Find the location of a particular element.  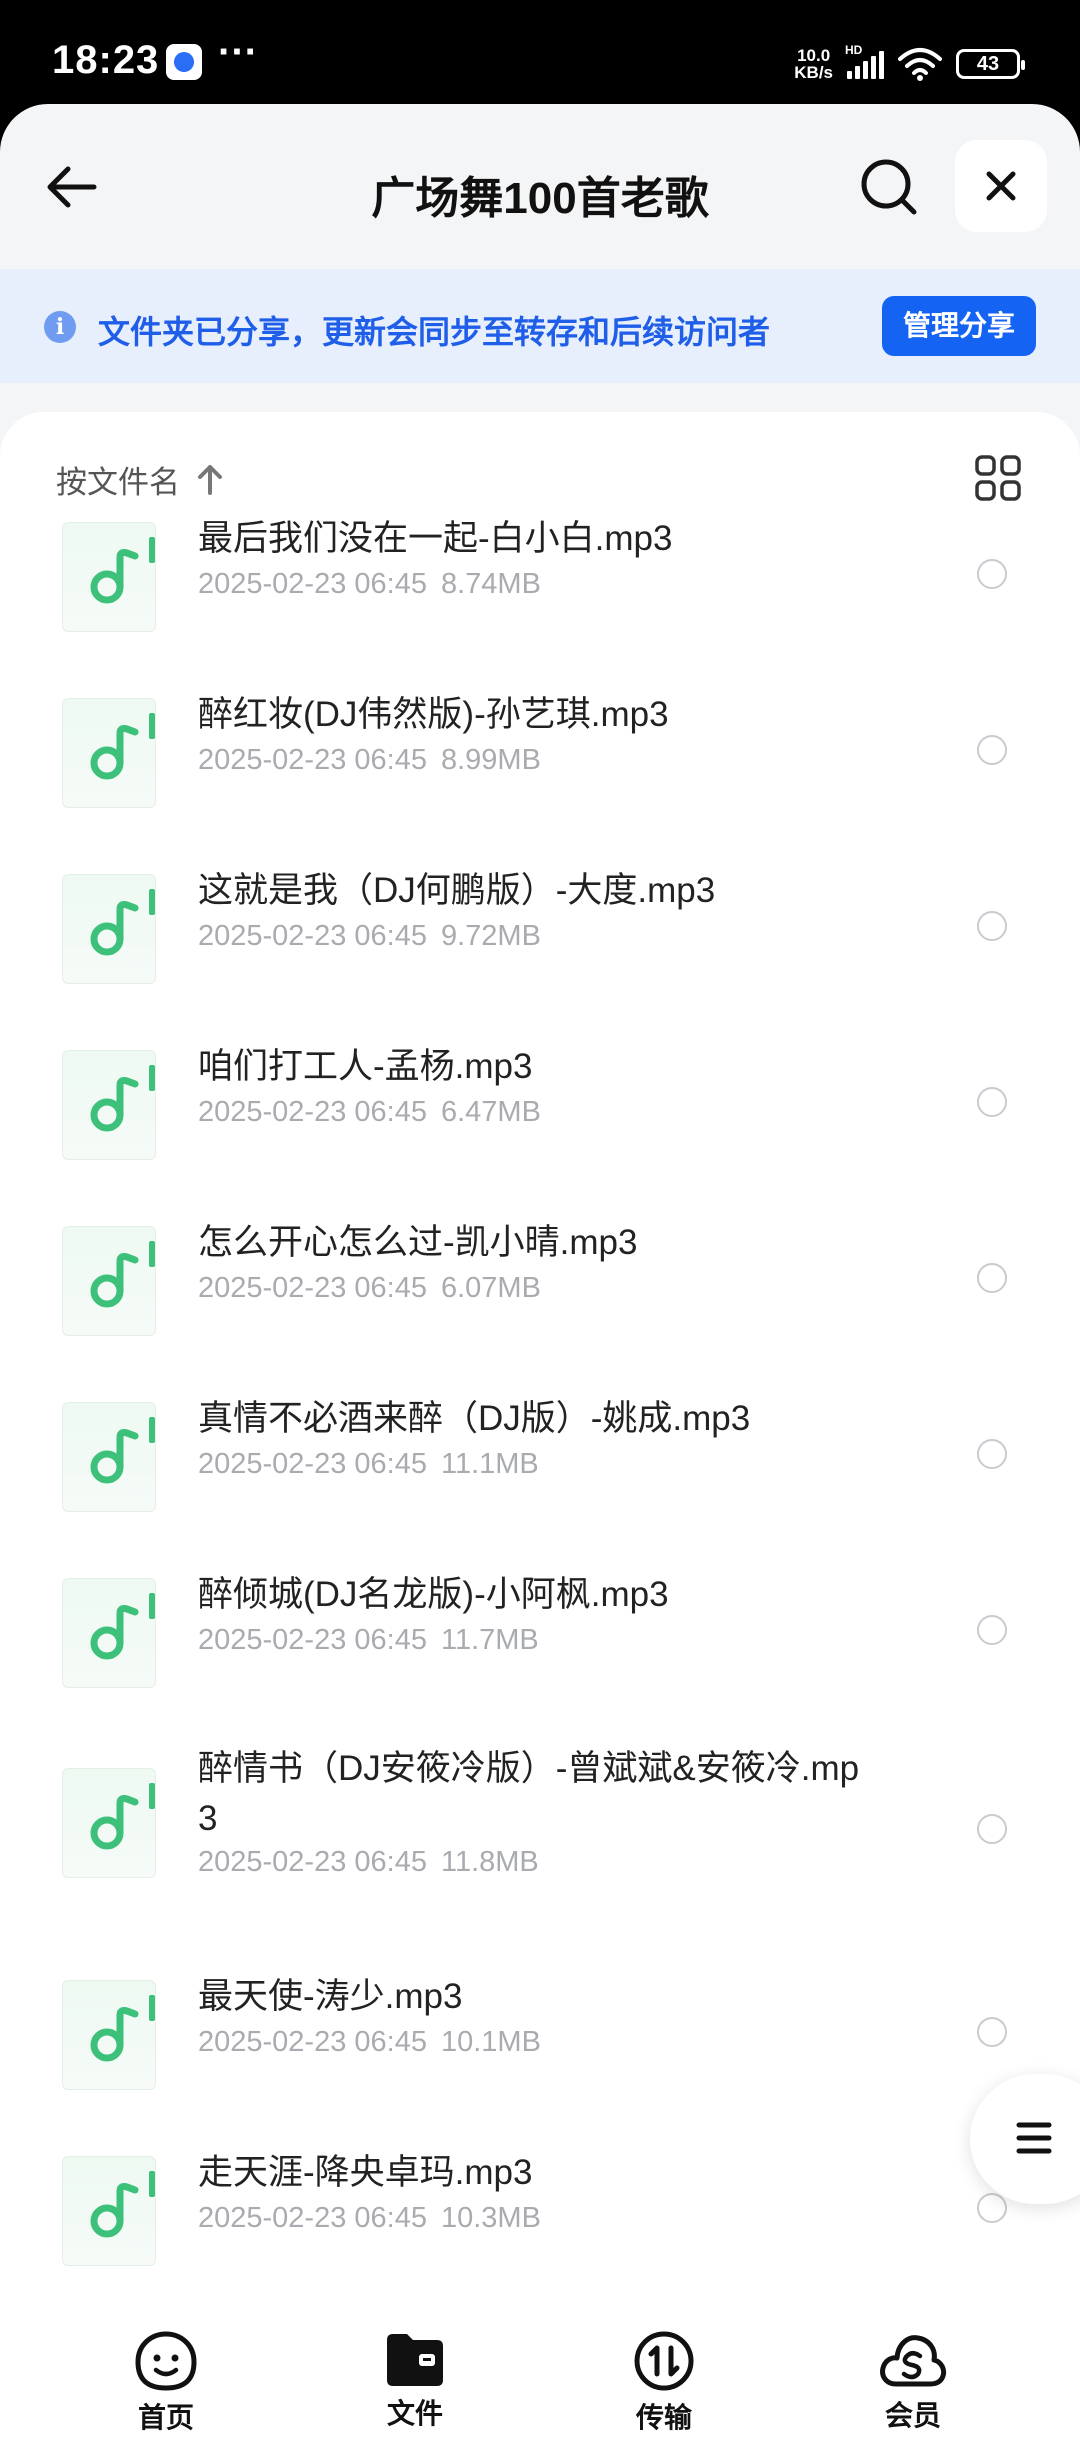

file-row: 最后我们没在一起-白小白.mp3 2025-02-23 06:45 8.74MB is located at coordinates (540, 569).